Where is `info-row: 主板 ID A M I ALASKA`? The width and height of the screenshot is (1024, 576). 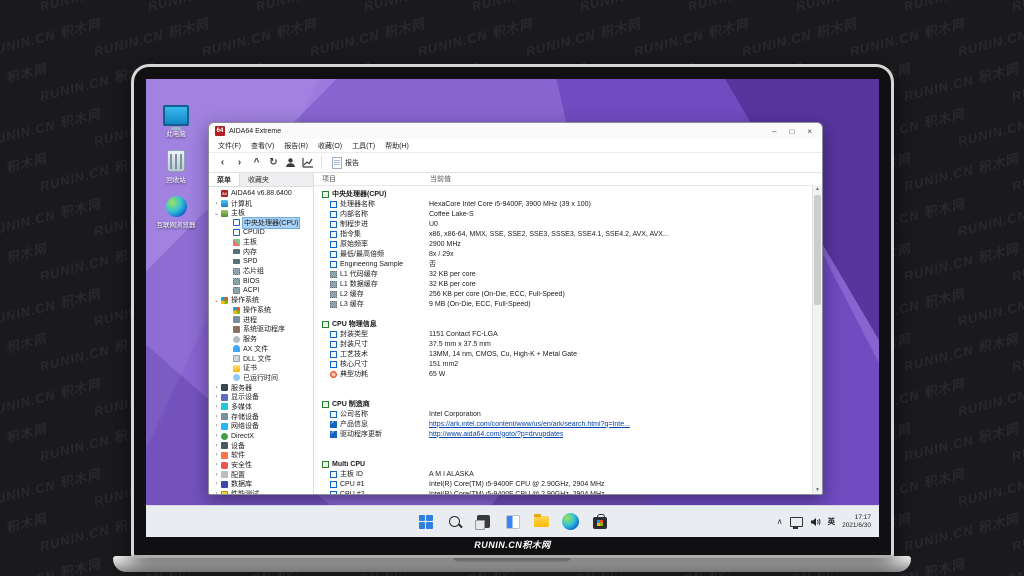
info-row: 主板 ID A M I ALASKA is located at coordinates (568, 474).